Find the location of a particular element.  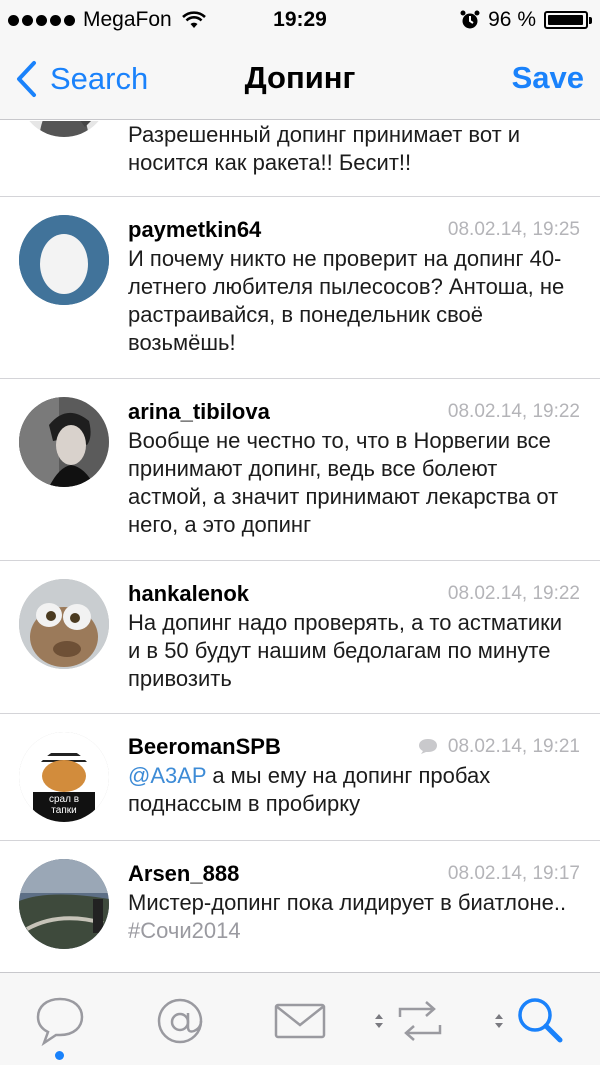

retweets-icon is located at coordinates (420, 1021).